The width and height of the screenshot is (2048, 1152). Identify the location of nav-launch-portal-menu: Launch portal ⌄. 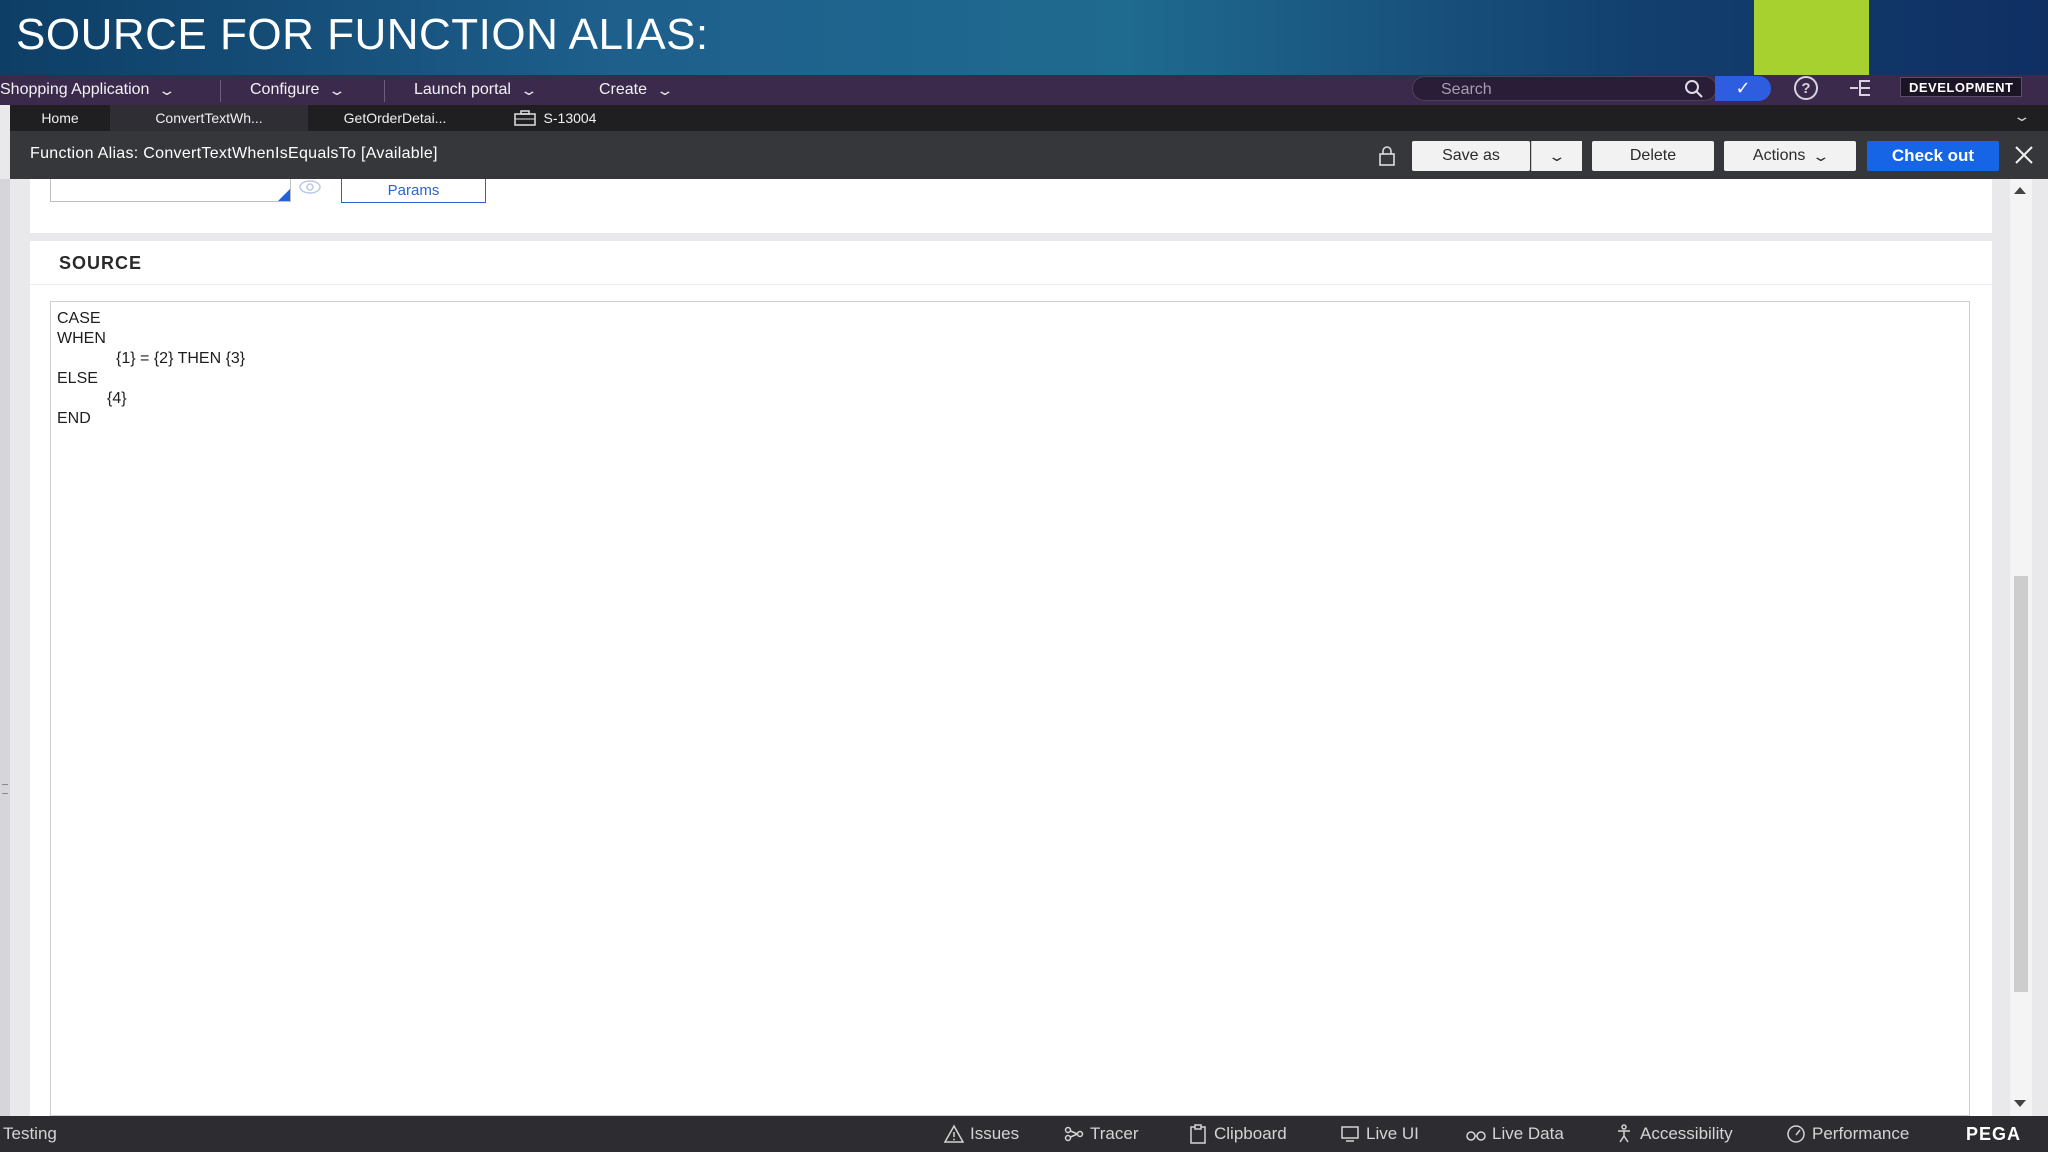
(476, 90).